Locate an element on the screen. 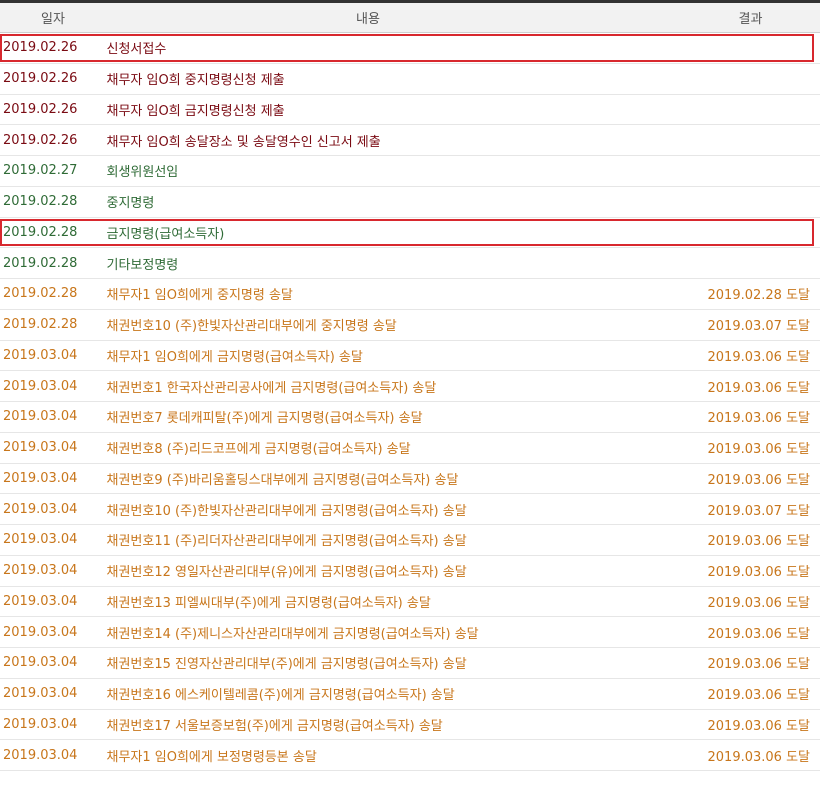  header-date: 일자 is located at coordinates (53, 19).